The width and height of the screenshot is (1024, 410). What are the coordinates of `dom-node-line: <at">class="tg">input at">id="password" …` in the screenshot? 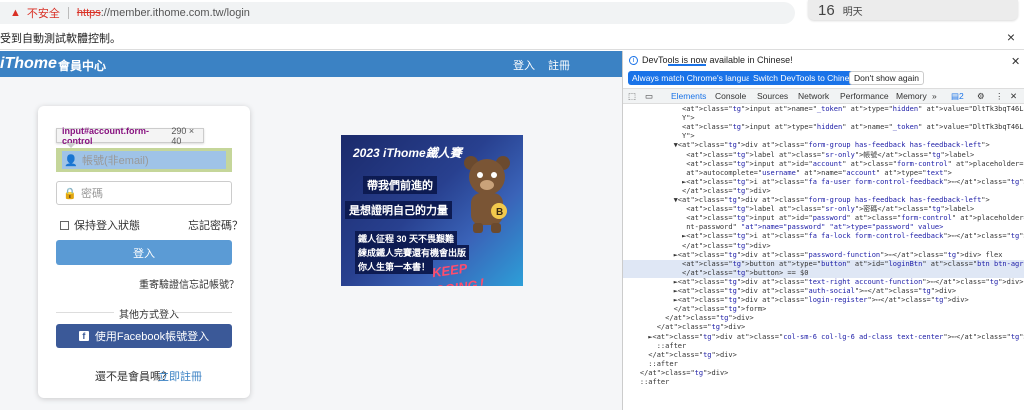 It's located at (823, 218).